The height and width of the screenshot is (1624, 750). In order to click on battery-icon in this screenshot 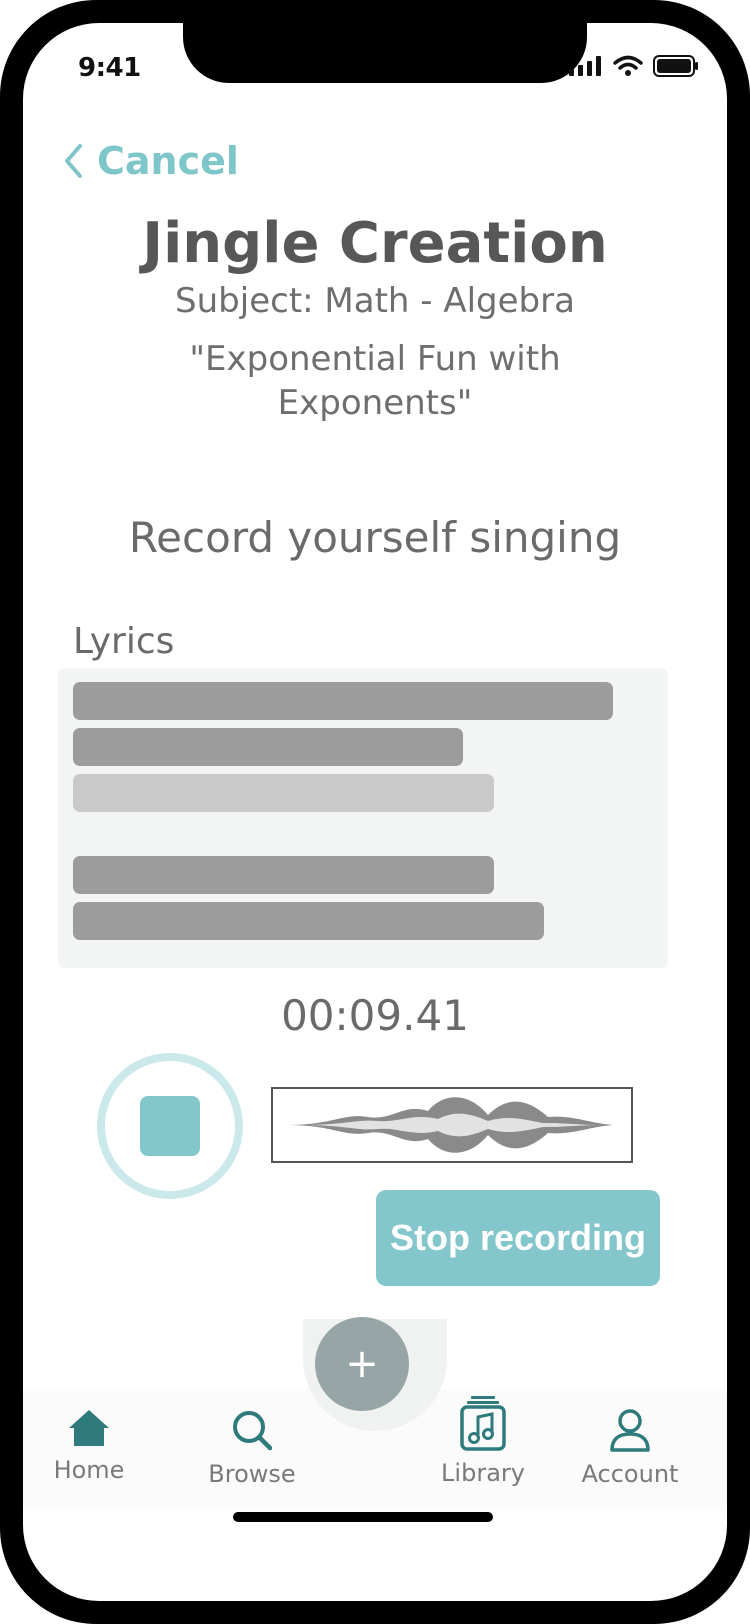, I will do `click(675, 66)`.